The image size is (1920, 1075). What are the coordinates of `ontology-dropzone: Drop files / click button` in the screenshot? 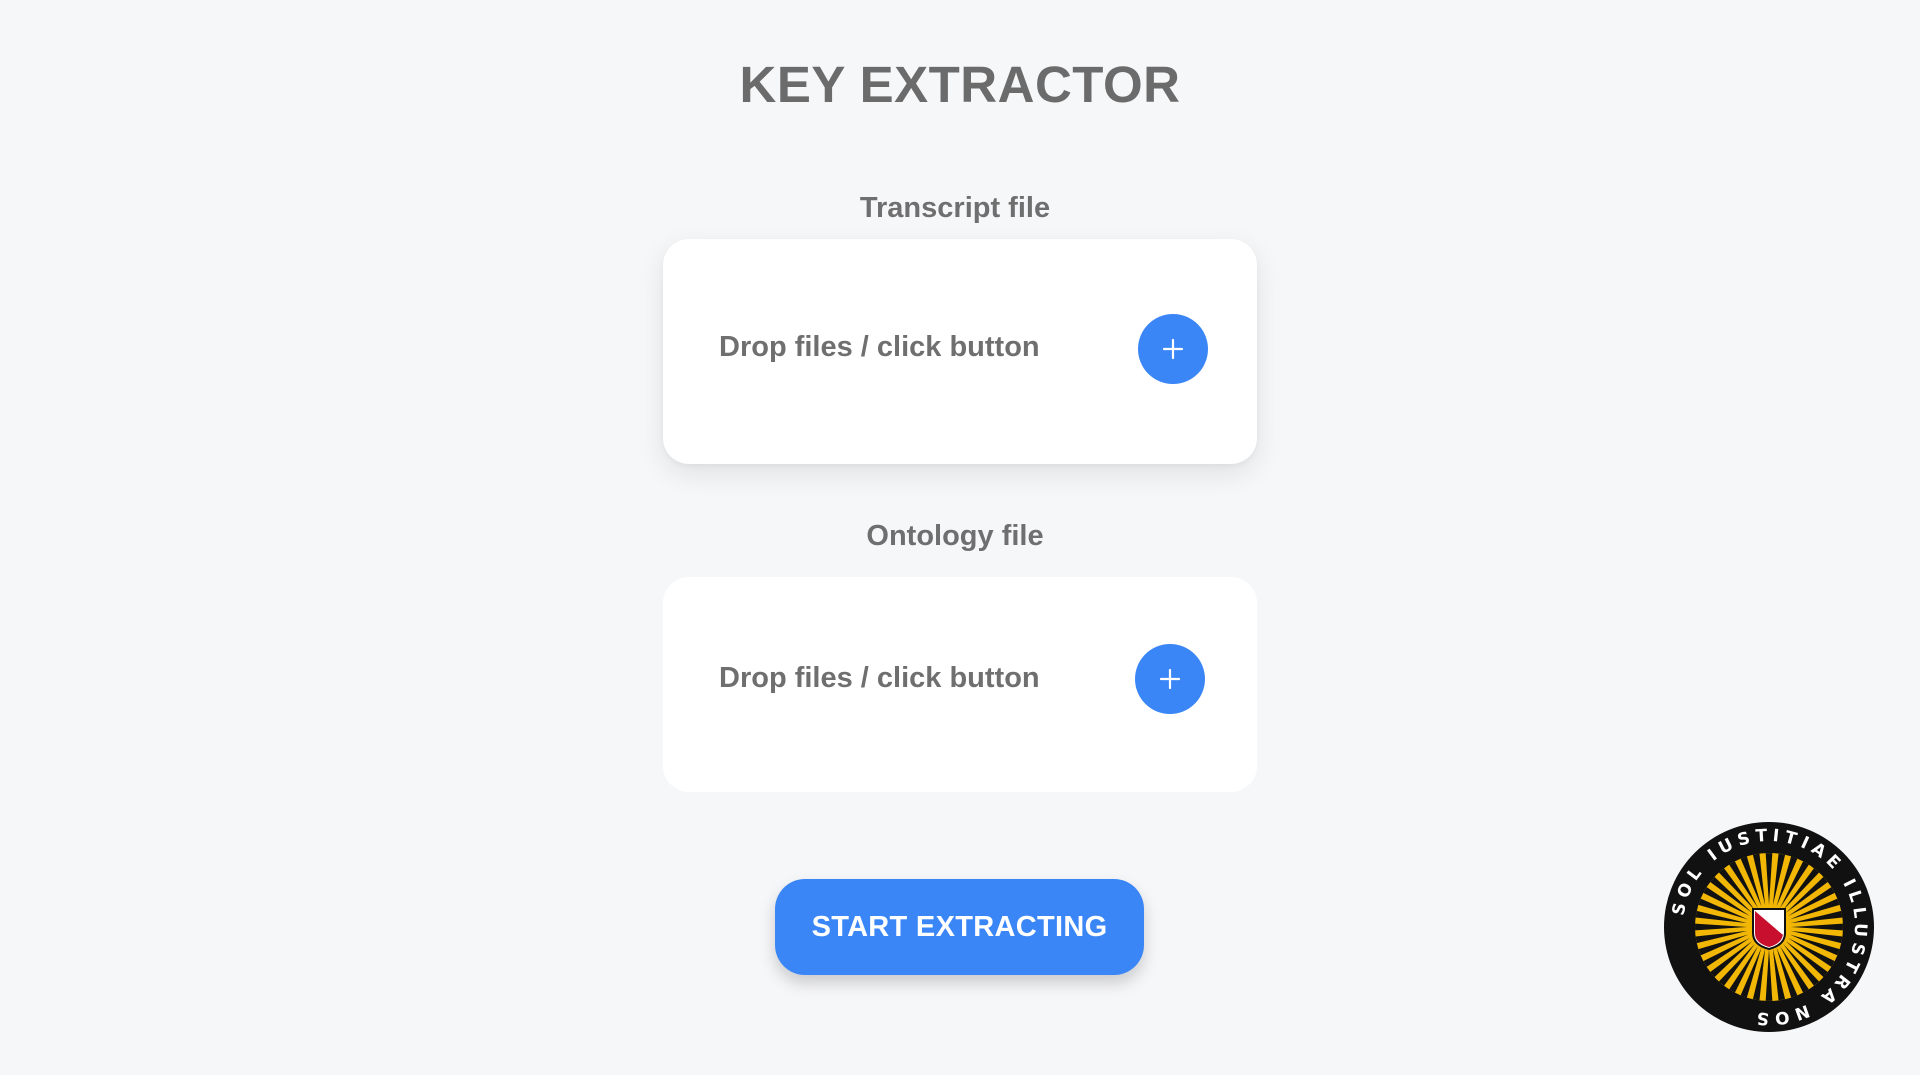 It's located at (960, 684).